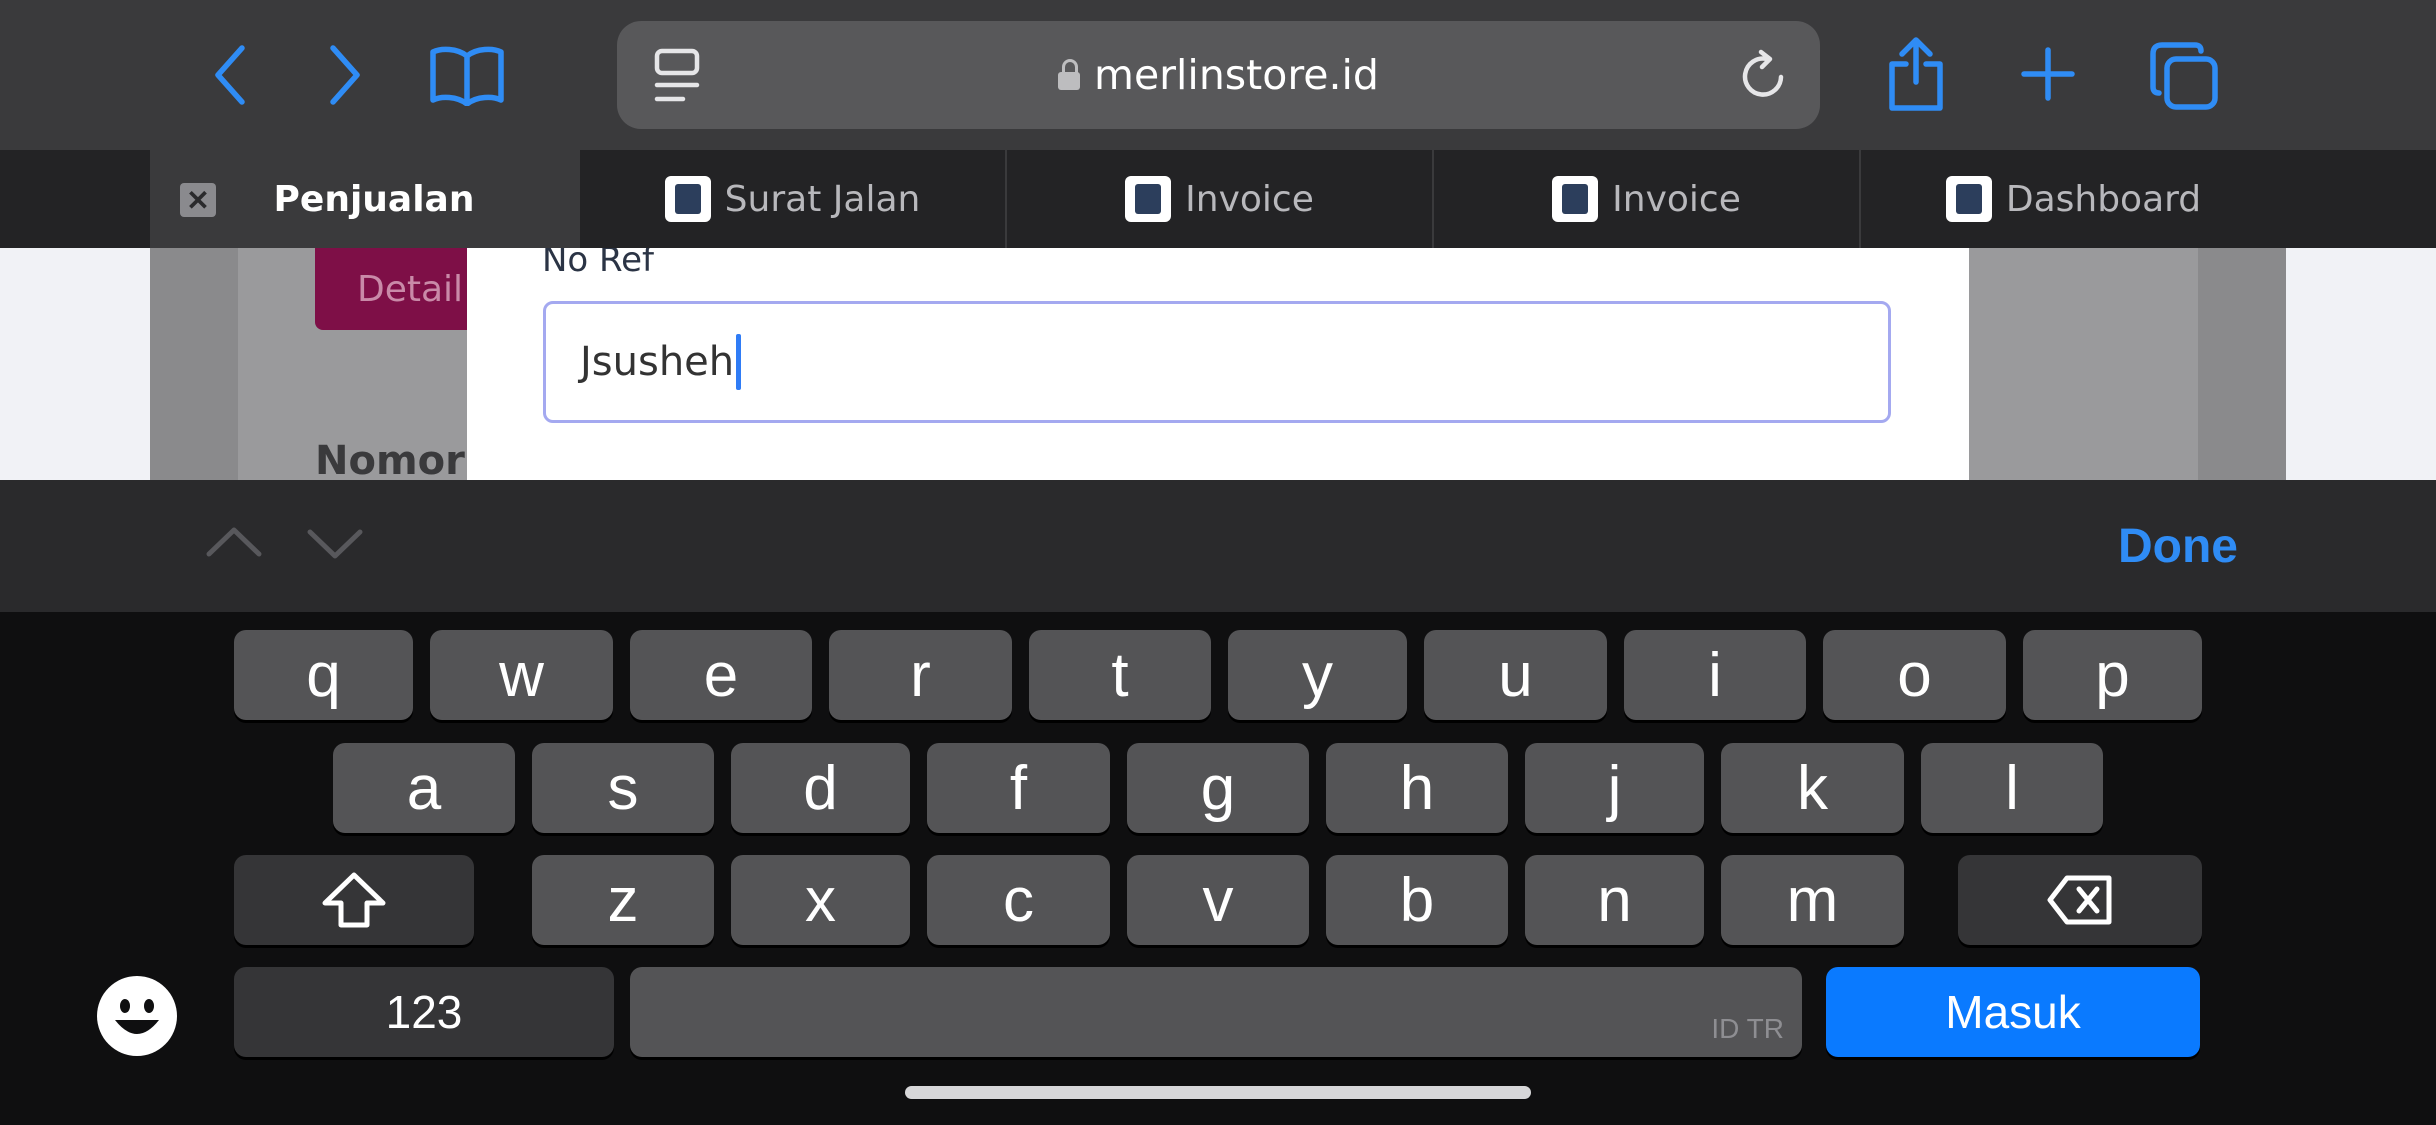 This screenshot has height=1125, width=2436. What do you see at coordinates (2178, 546) in the screenshot?
I see `done-button: Done` at bounding box center [2178, 546].